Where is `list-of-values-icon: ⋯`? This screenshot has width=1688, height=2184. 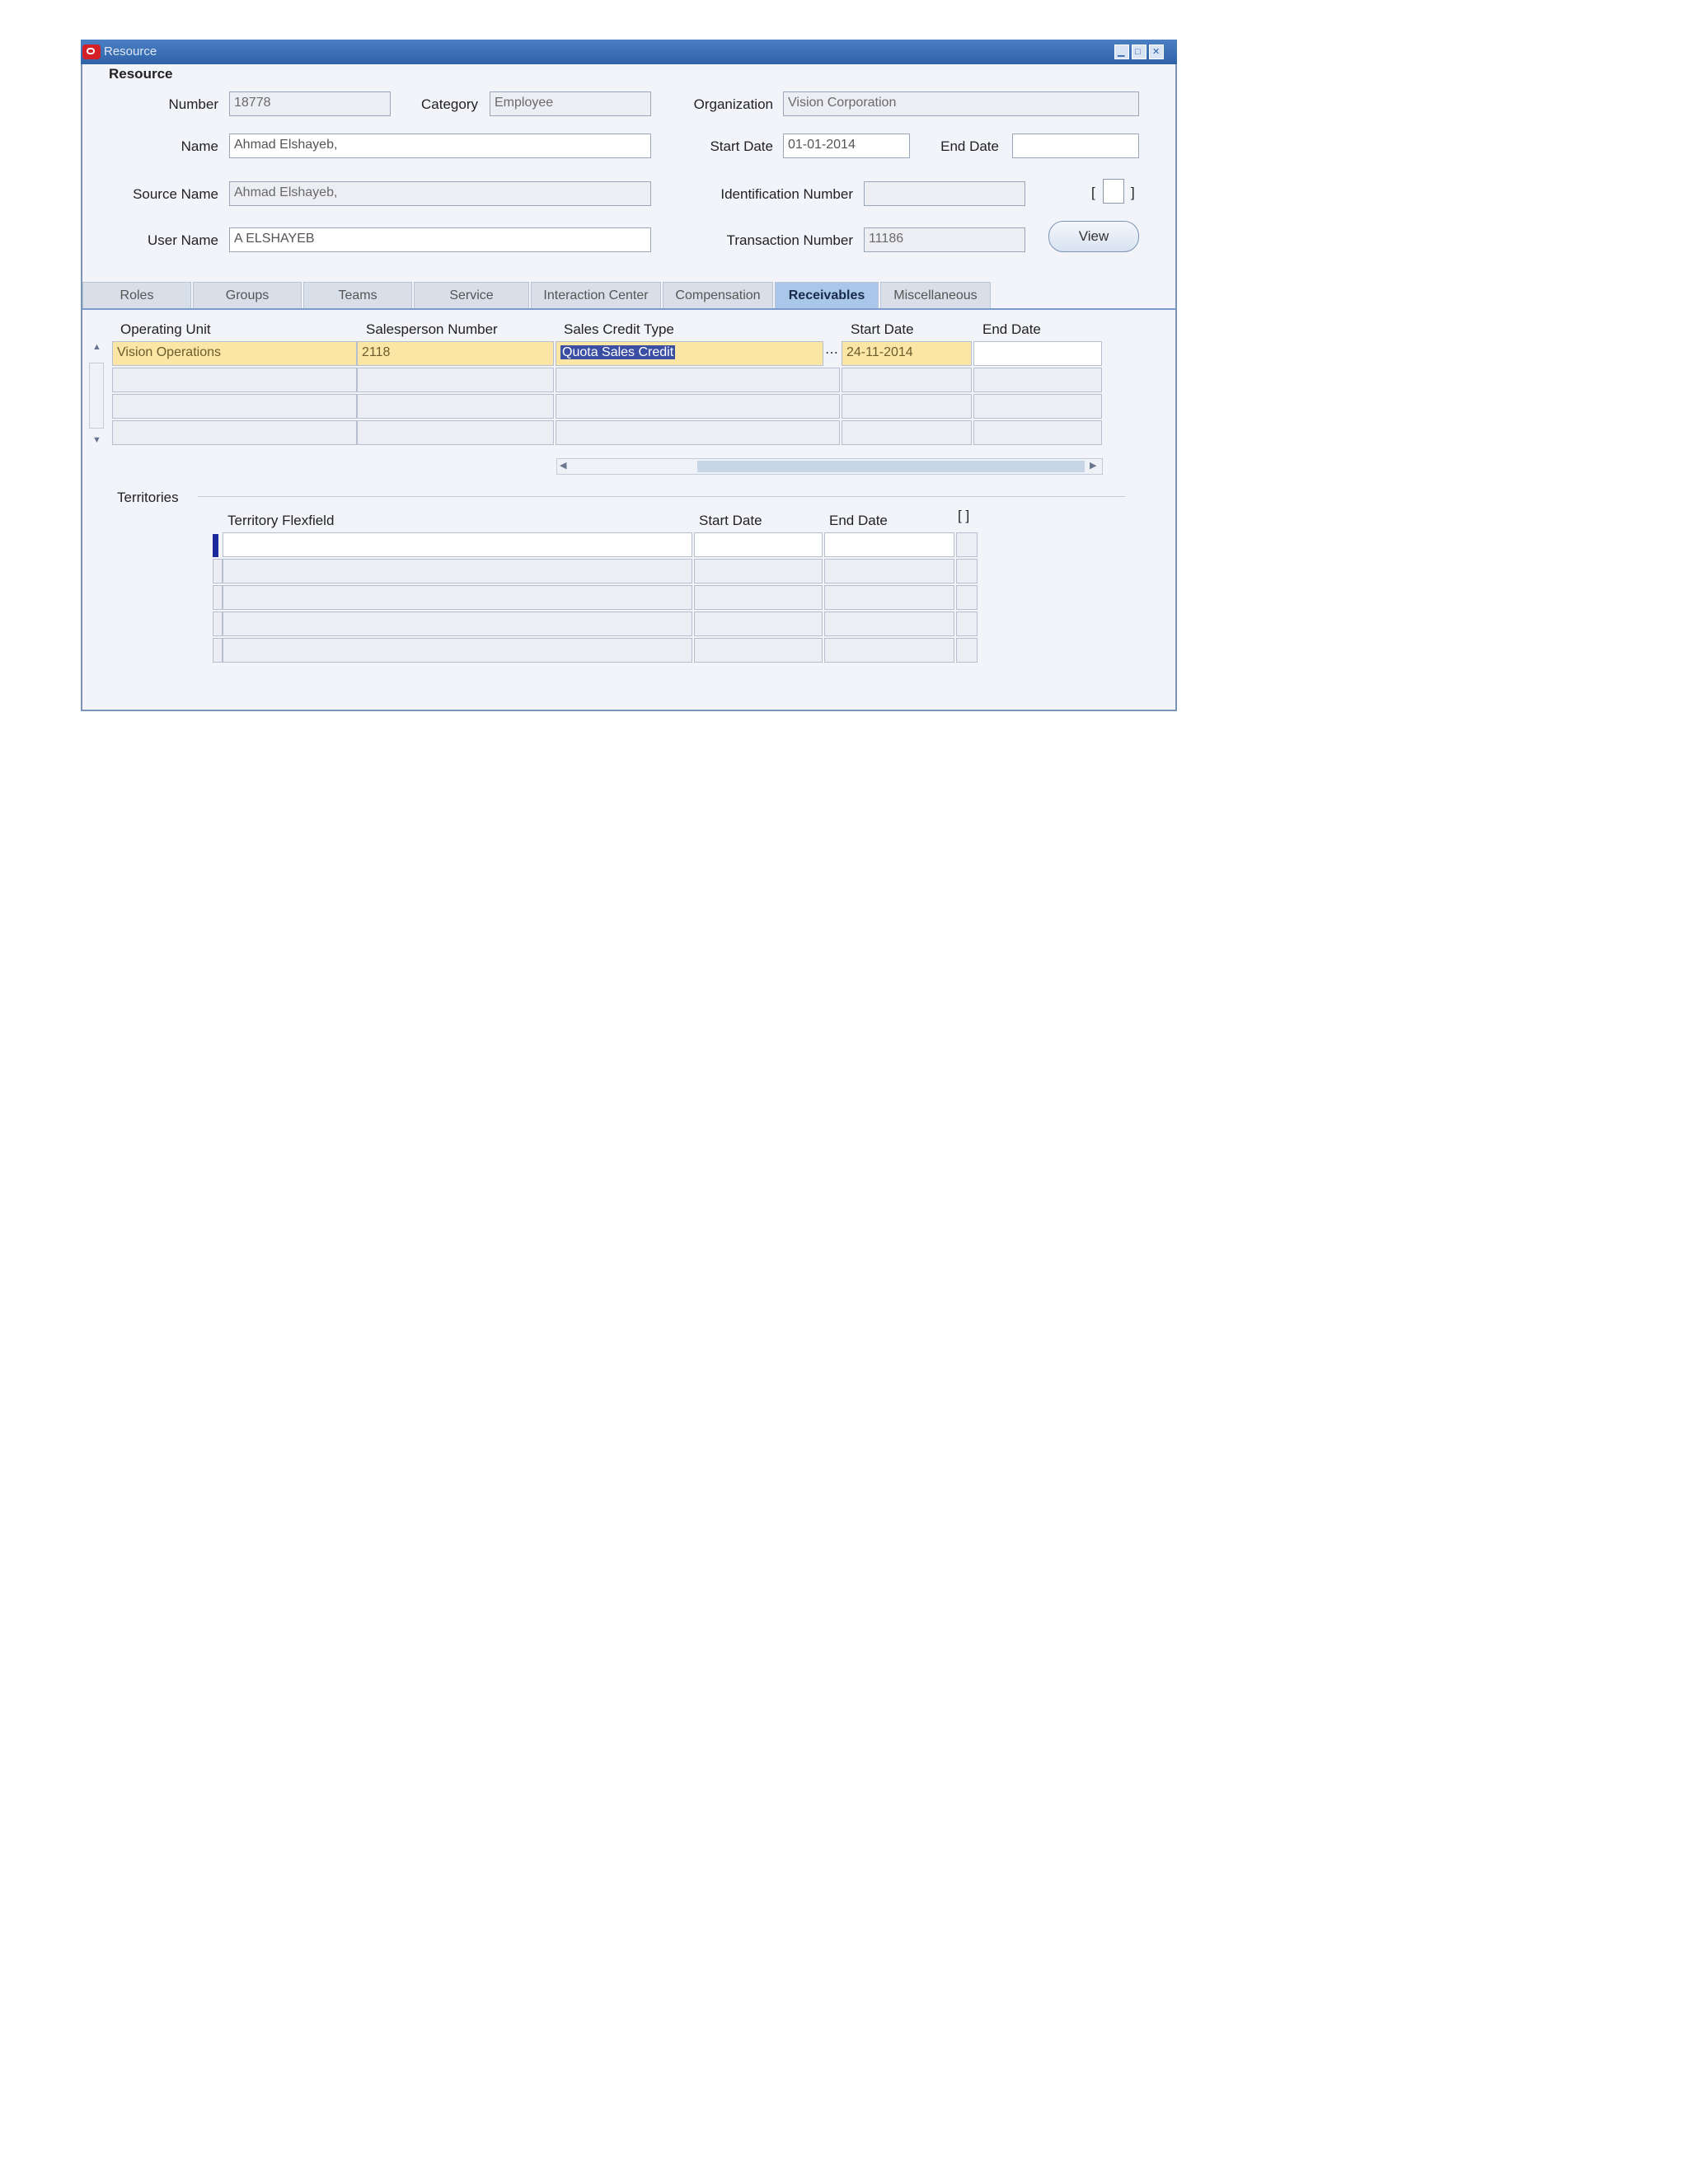
list-of-values-icon: ⋯ is located at coordinates (831, 352).